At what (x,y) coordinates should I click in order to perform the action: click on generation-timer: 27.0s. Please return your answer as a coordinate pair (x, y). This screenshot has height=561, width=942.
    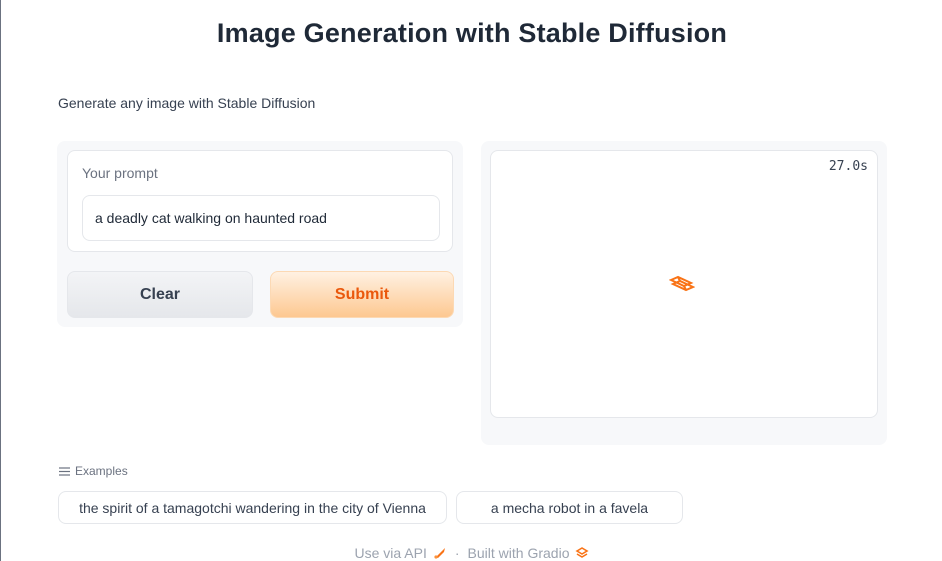
    Looking at the image, I should click on (848, 166).